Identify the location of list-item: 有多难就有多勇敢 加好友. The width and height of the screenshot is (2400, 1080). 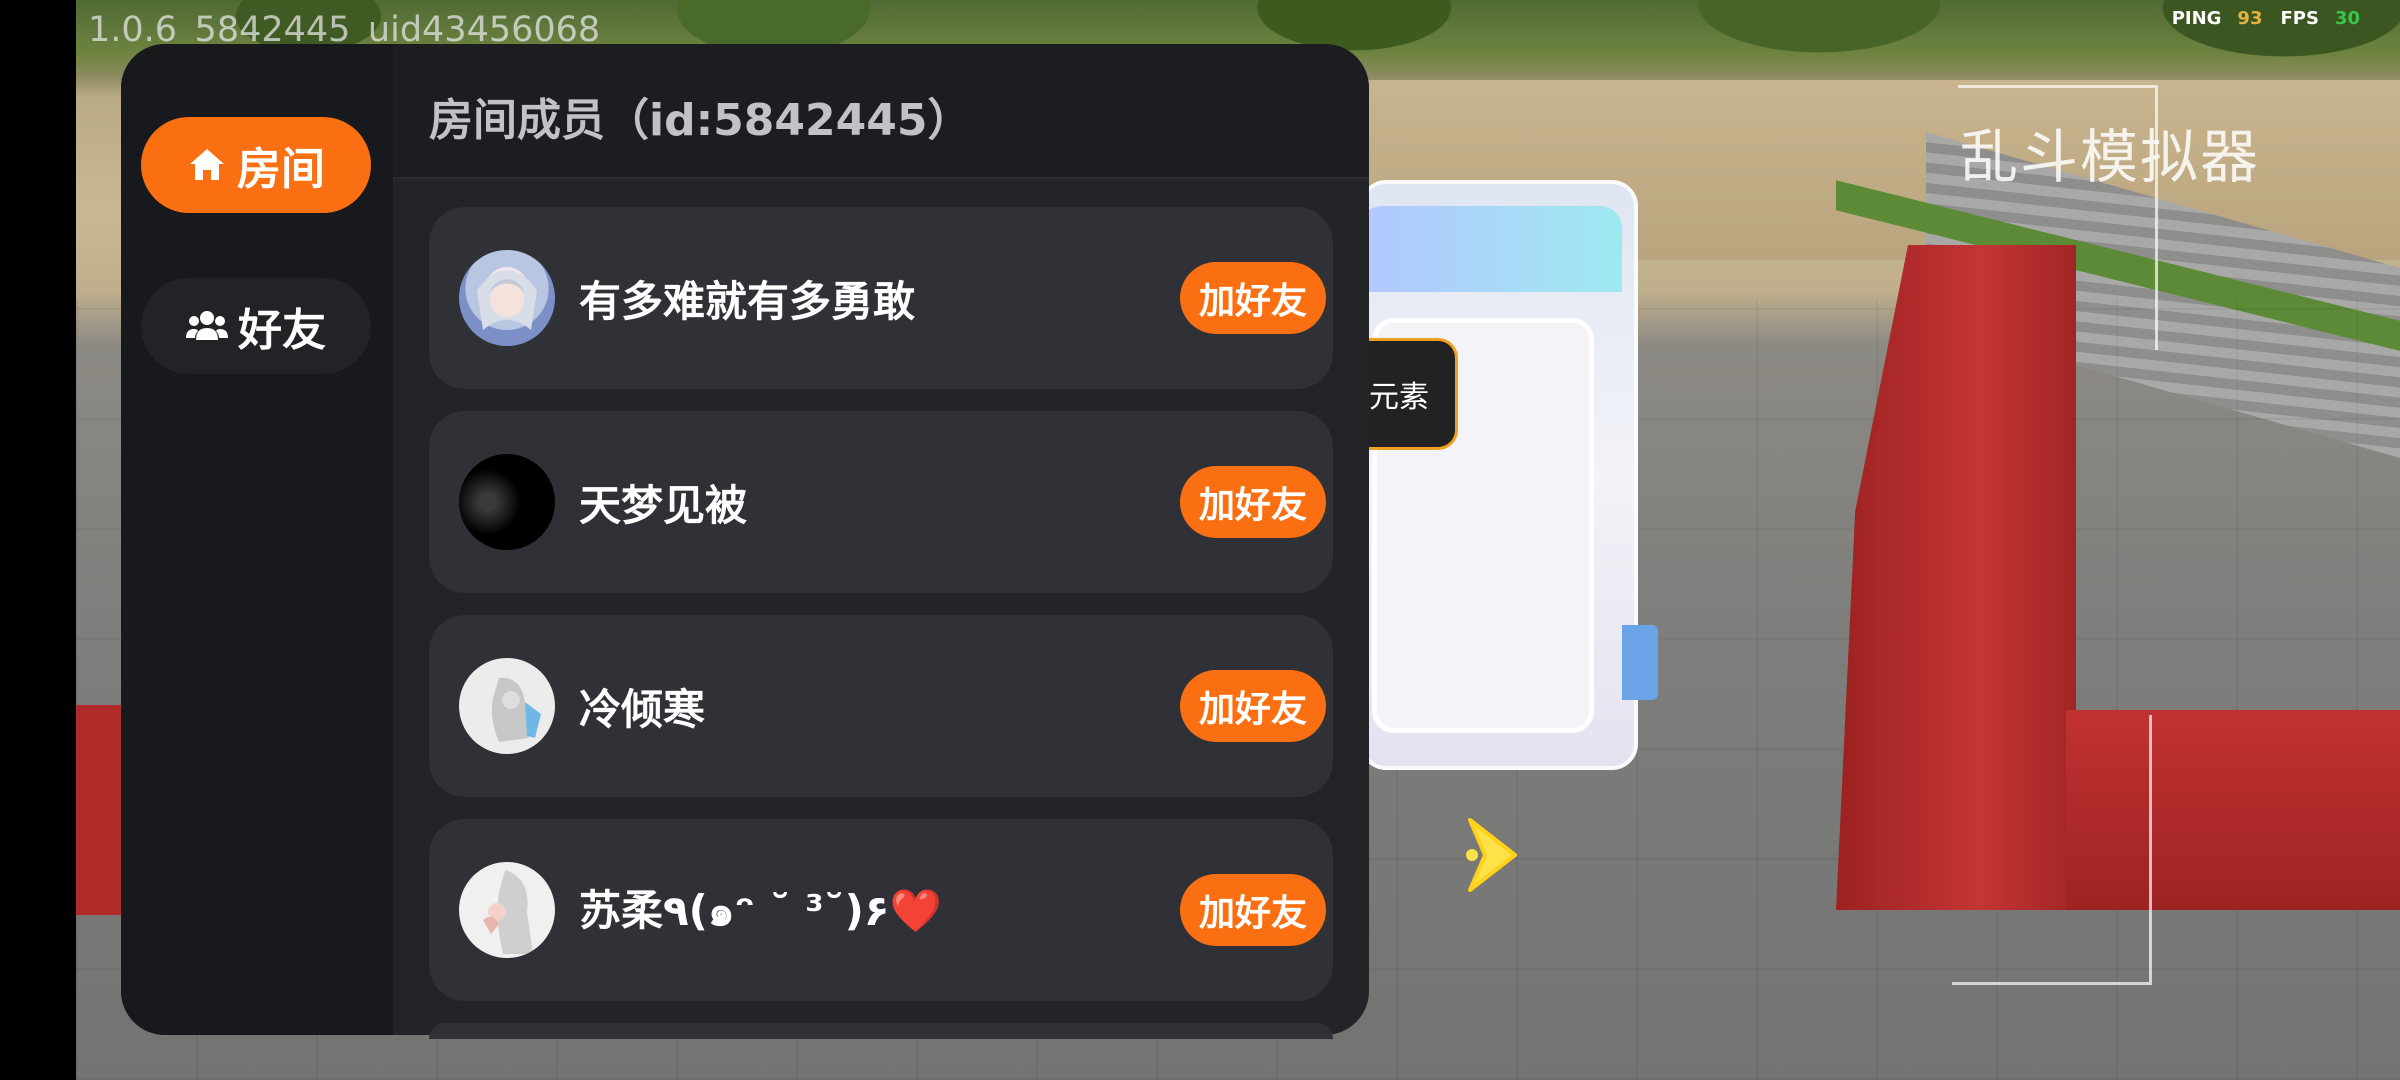
(881, 298).